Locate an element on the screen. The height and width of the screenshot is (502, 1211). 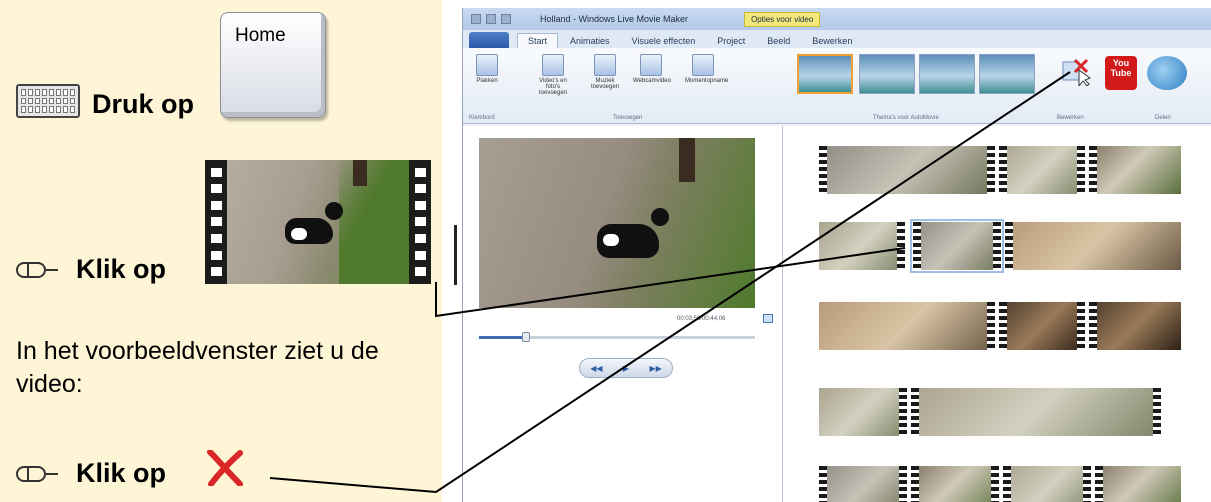
step3-text: Klik op is located at coordinates (121, 473).